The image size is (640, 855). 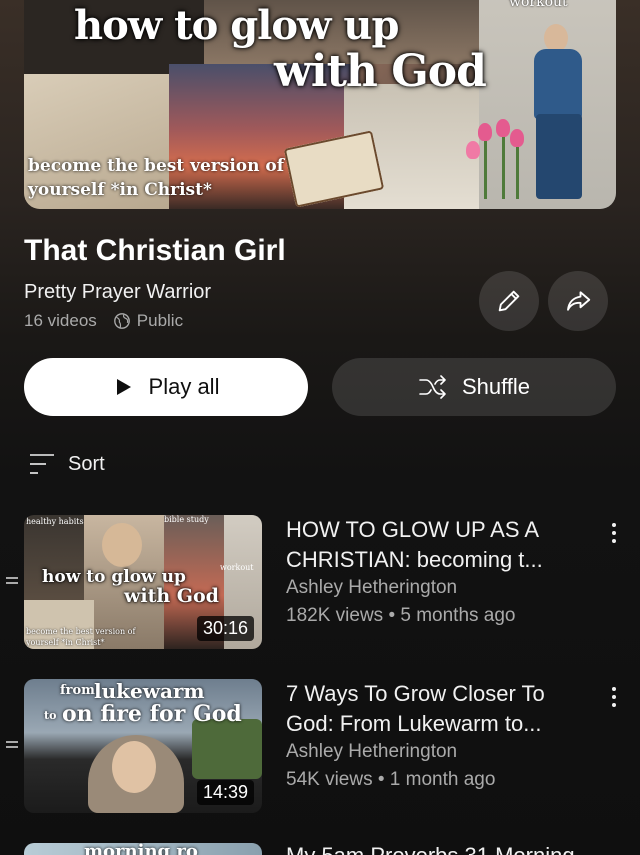 I want to click on video-title: My 5am Proverbs 31 Morning, so click(x=436, y=849).